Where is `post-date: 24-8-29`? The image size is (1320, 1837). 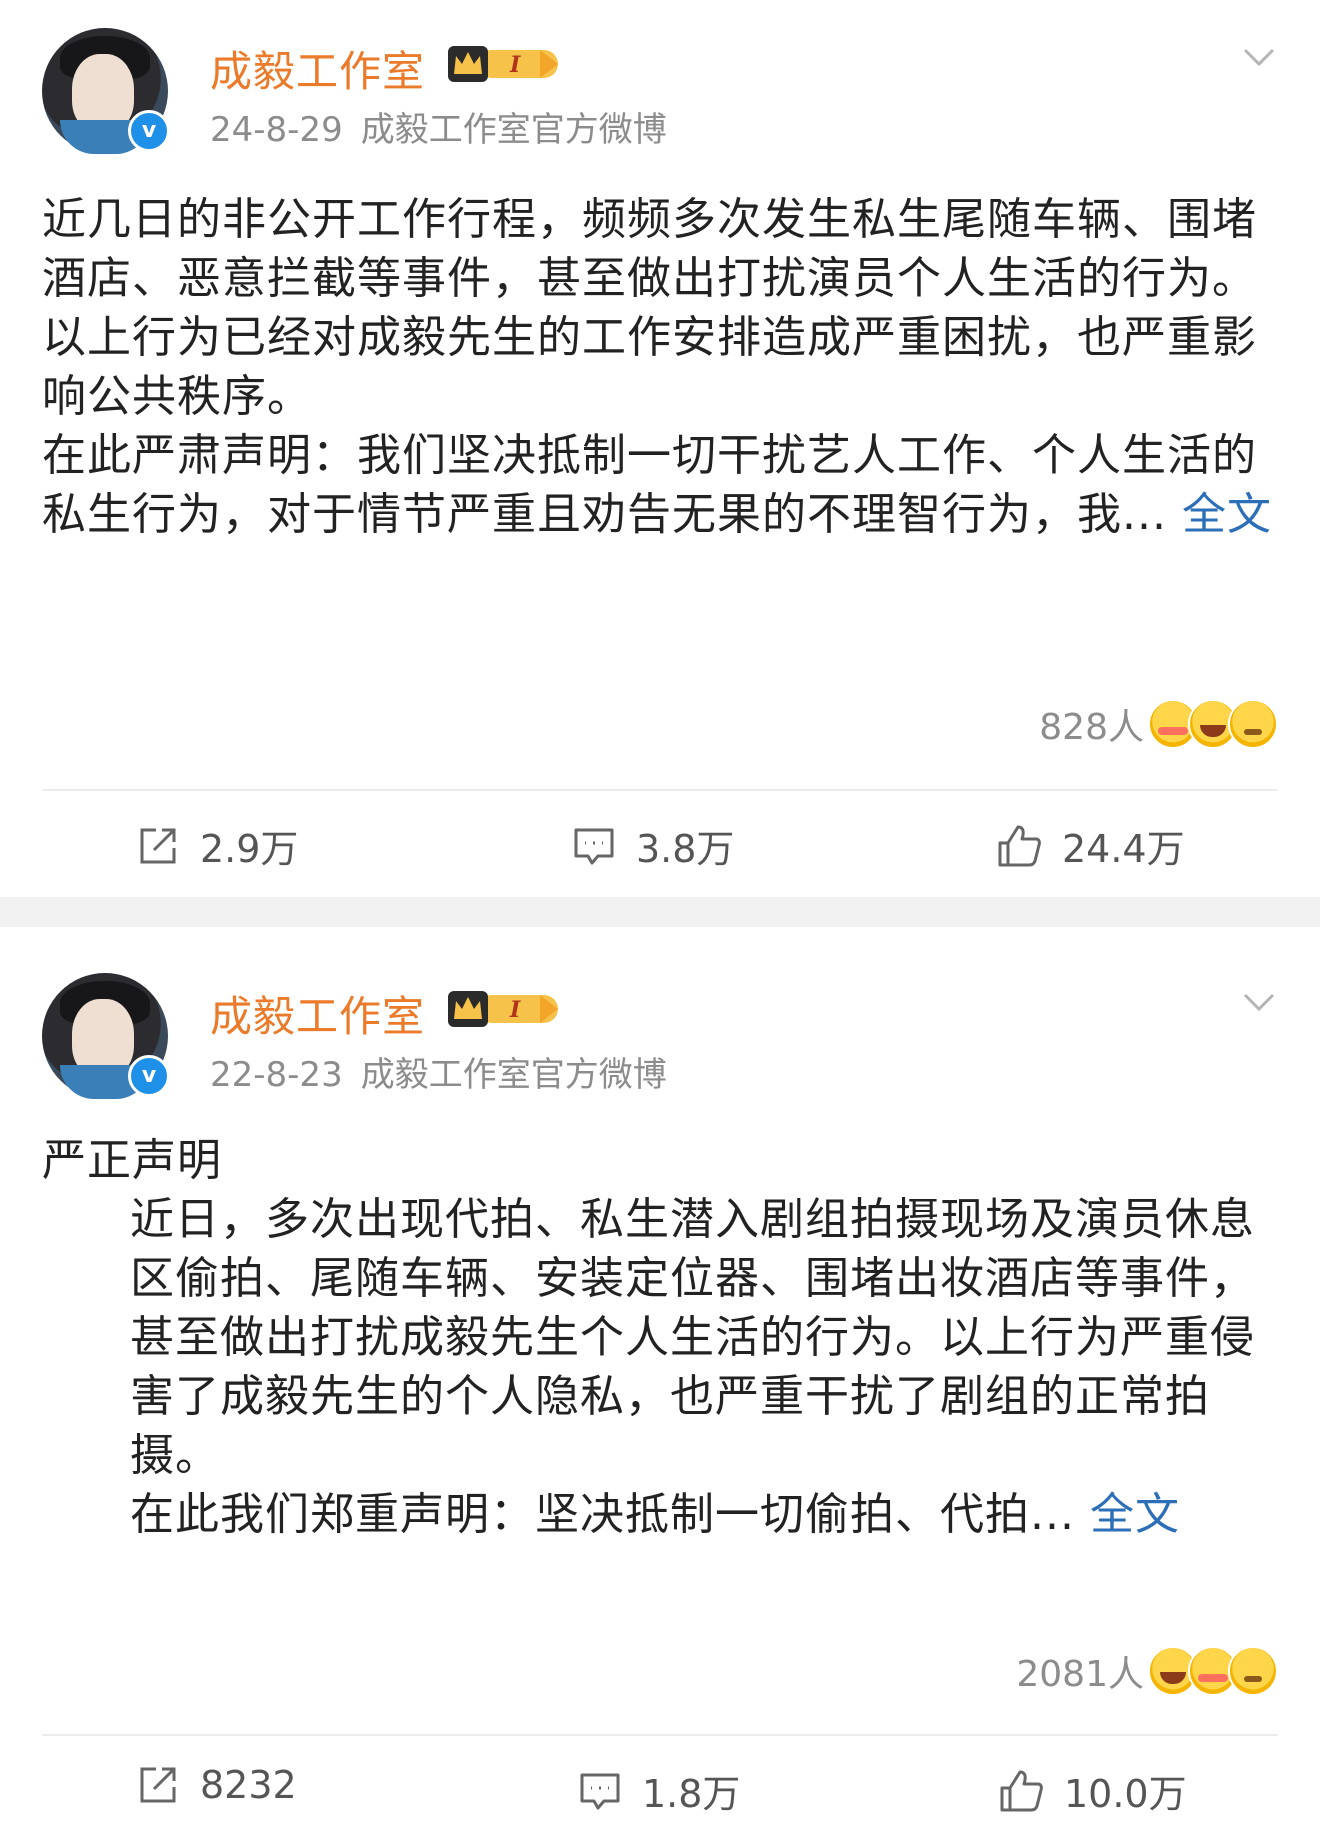
post-date: 24-8-29 is located at coordinates (276, 130).